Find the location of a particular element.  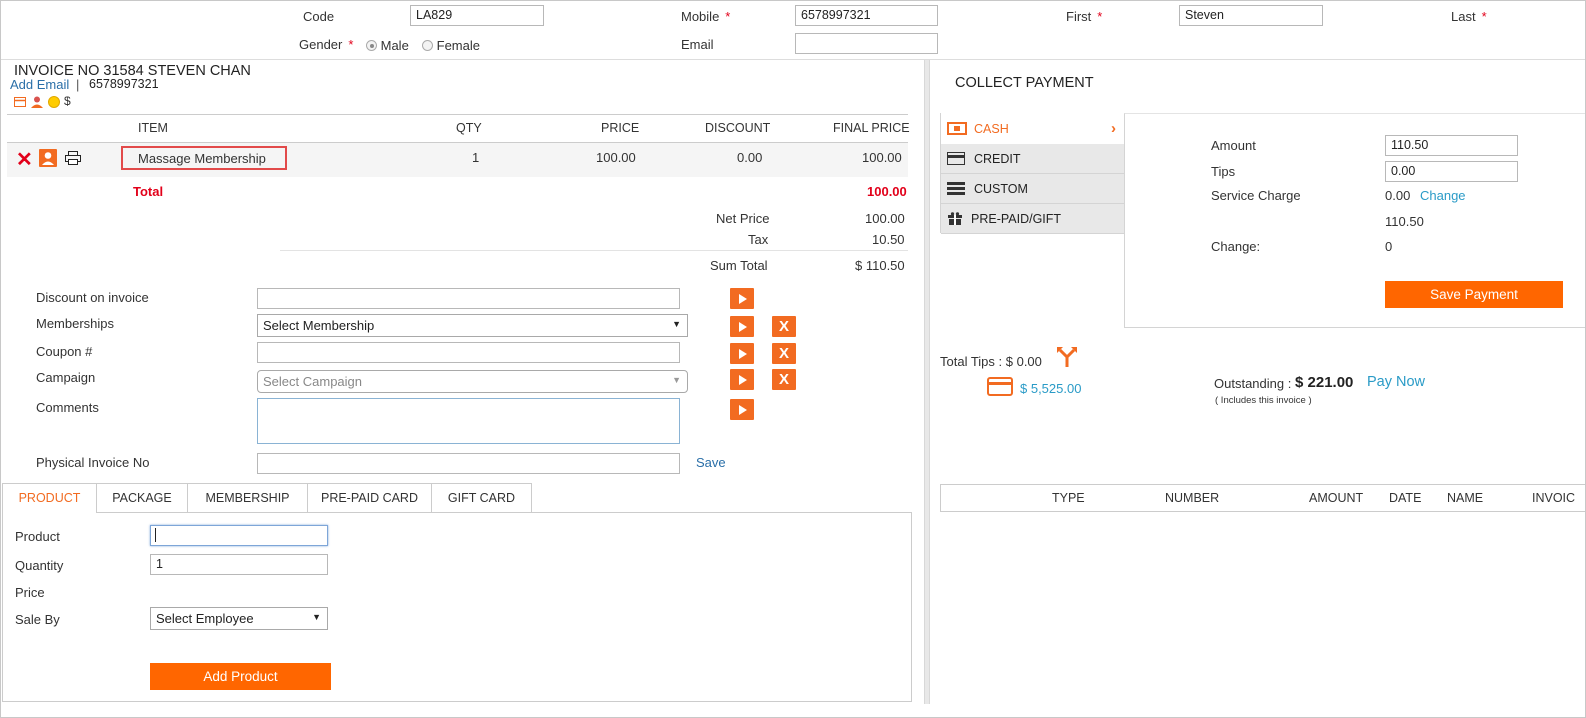

apply-coupon-button is located at coordinates (742, 353).